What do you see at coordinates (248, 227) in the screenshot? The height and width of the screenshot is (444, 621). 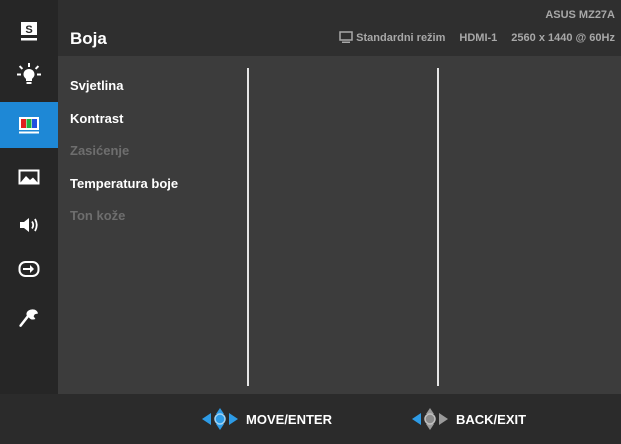 I see `column-divider-left` at bounding box center [248, 227].